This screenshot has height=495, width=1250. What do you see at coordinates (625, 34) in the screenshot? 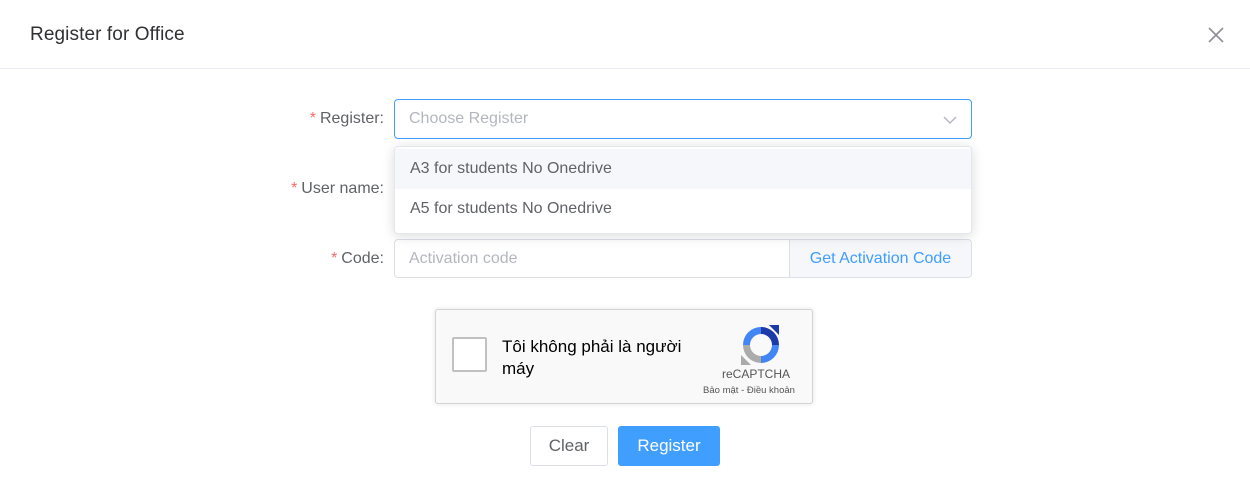
I see `dialog-header: Register for Office` at bounding box center [625, 34].